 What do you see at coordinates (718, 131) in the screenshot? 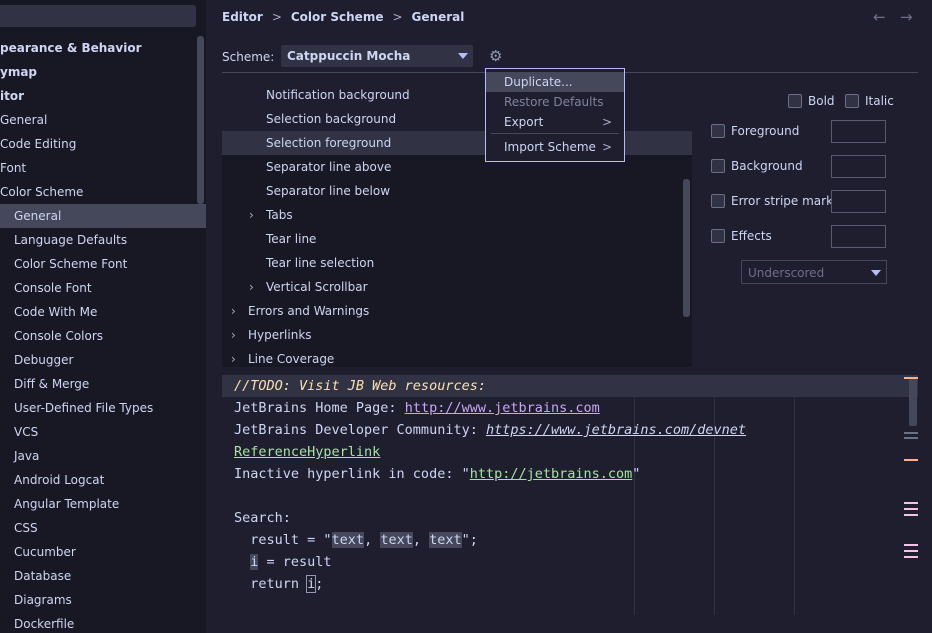
I see `foreground-checkbox` at bounding box center [718, 131].